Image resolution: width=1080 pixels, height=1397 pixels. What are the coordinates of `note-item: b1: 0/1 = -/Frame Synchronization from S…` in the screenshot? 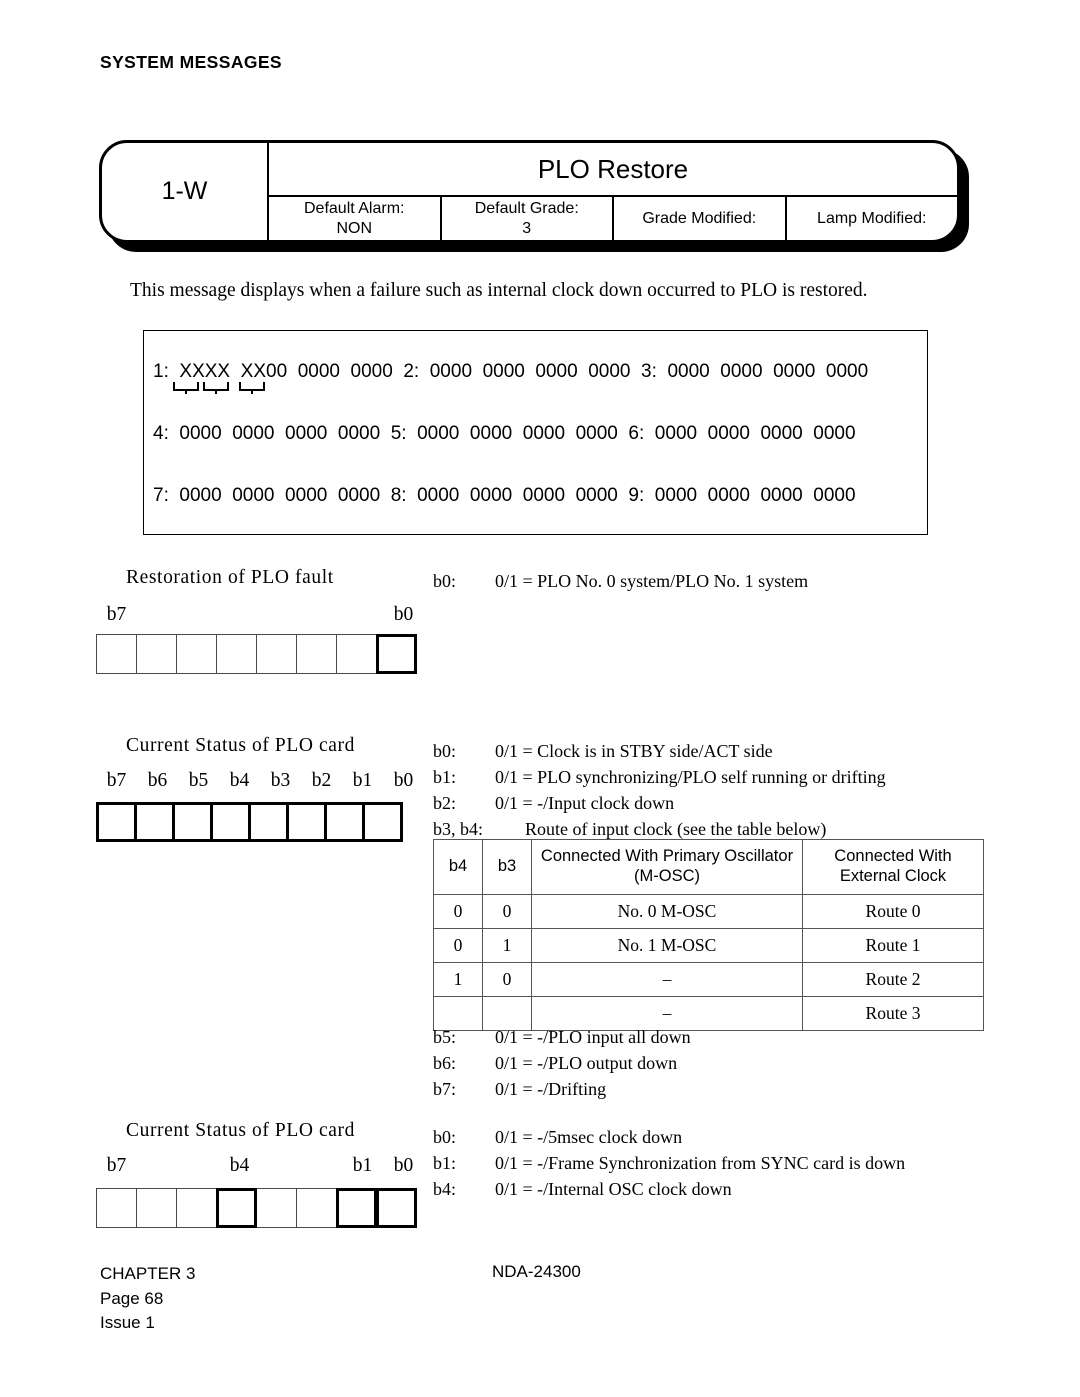 It's located at (669, 1163).